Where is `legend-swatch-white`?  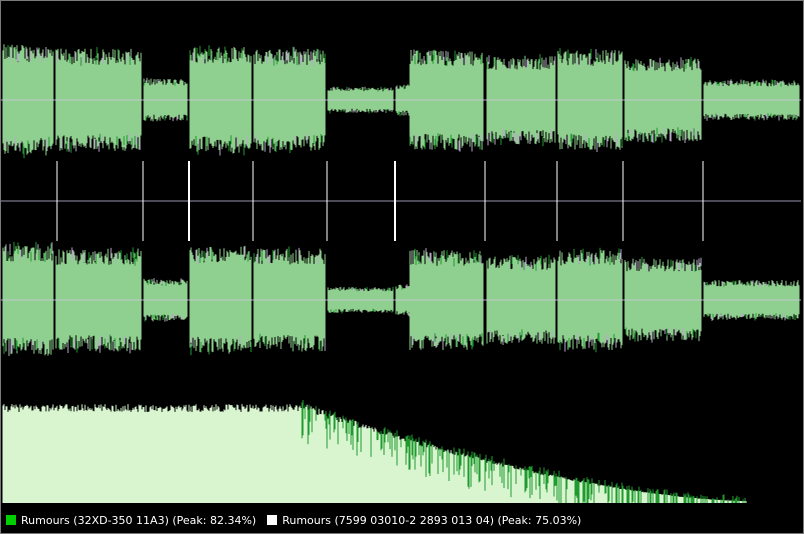
legend-swatch-white is located at coordinates (272, 520).